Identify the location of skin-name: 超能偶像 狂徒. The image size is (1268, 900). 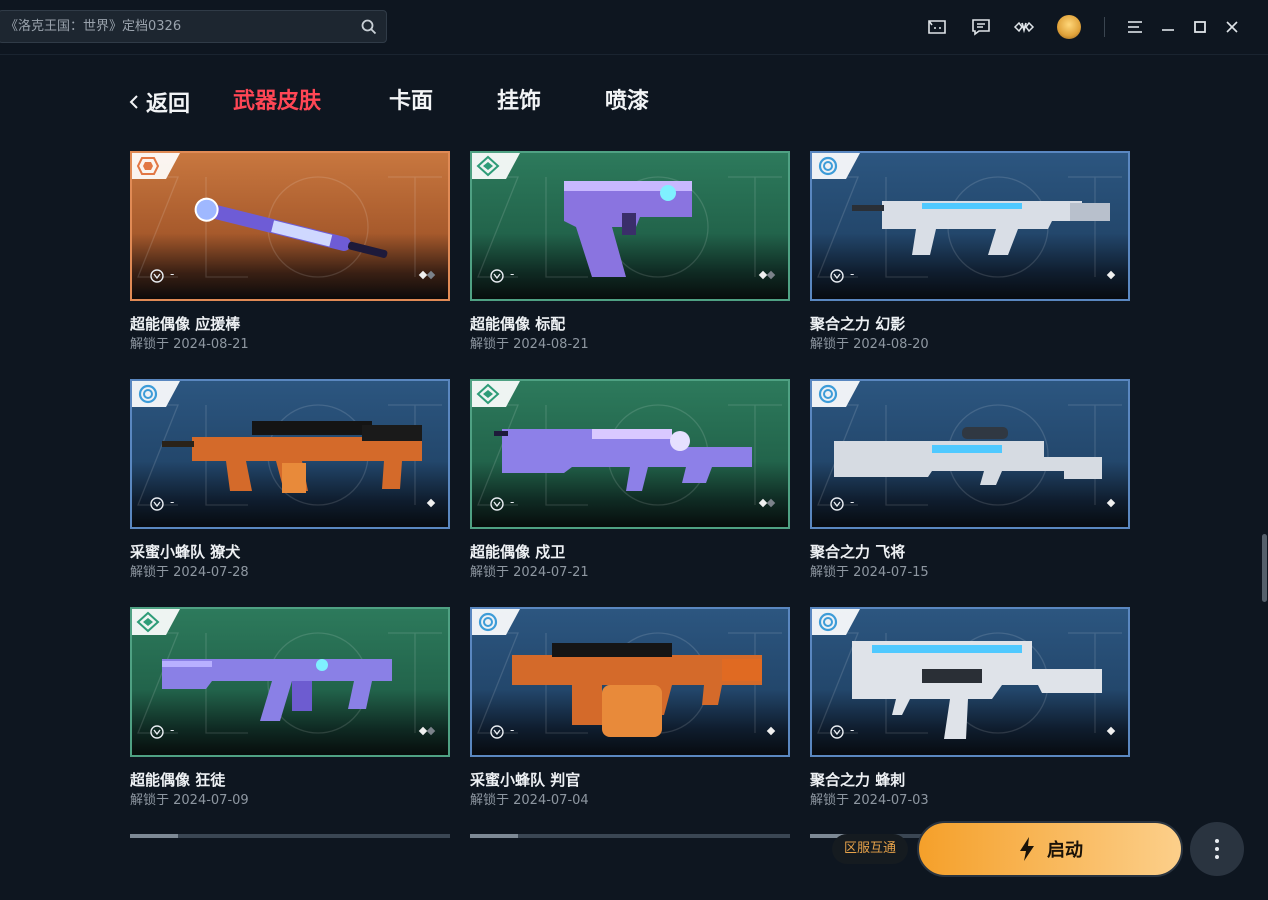
(178, 780).